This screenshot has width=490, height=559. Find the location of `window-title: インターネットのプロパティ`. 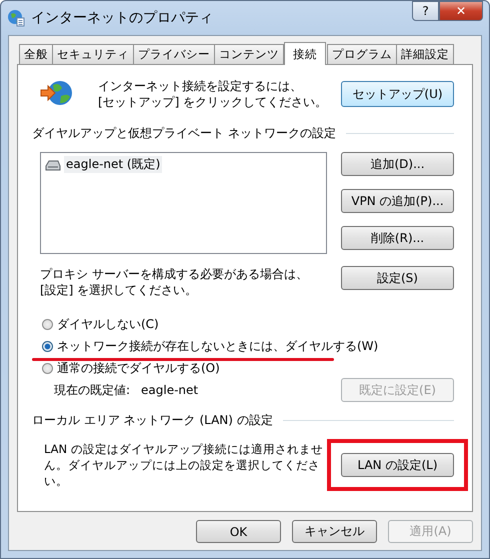

window-title: インターネットのプロパティ is located at coordinates (122, 18).